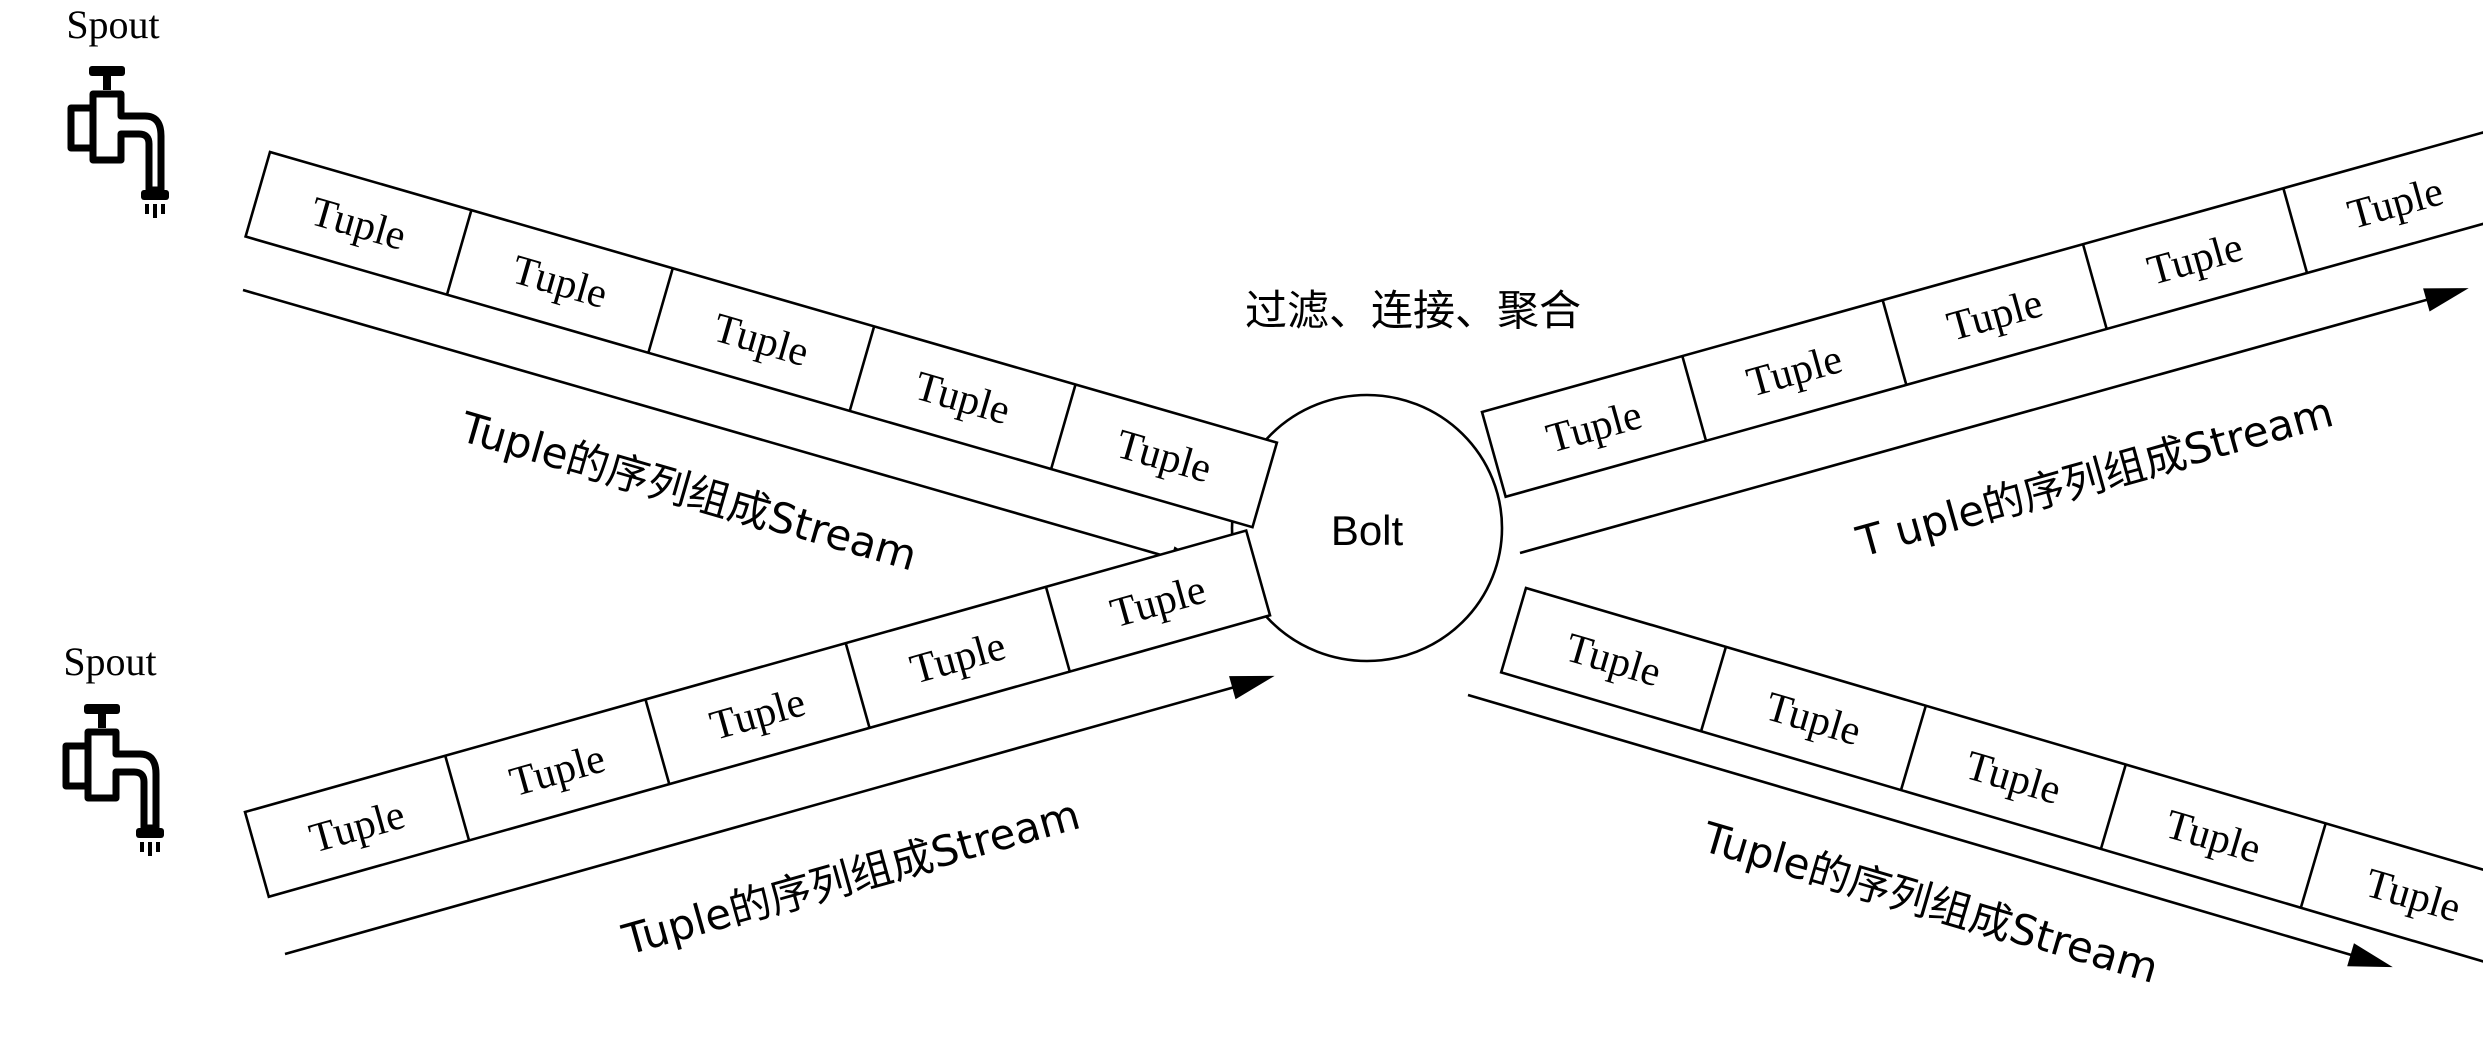 This screenshot has height=1044, width=2483. What do you see at coordinates (2095, 477) in the screenshot?
I see `stream-caption: T uple的序列组成Stream` at bounding box center [2095, 477].